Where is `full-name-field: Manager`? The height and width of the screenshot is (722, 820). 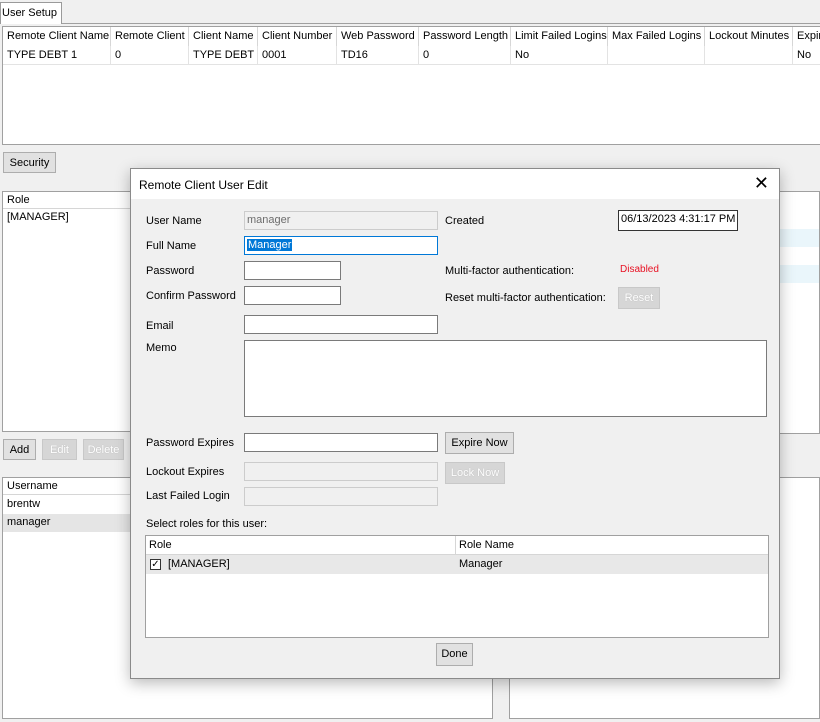
full-name-field: Manager is located at coordinates (341, 245).